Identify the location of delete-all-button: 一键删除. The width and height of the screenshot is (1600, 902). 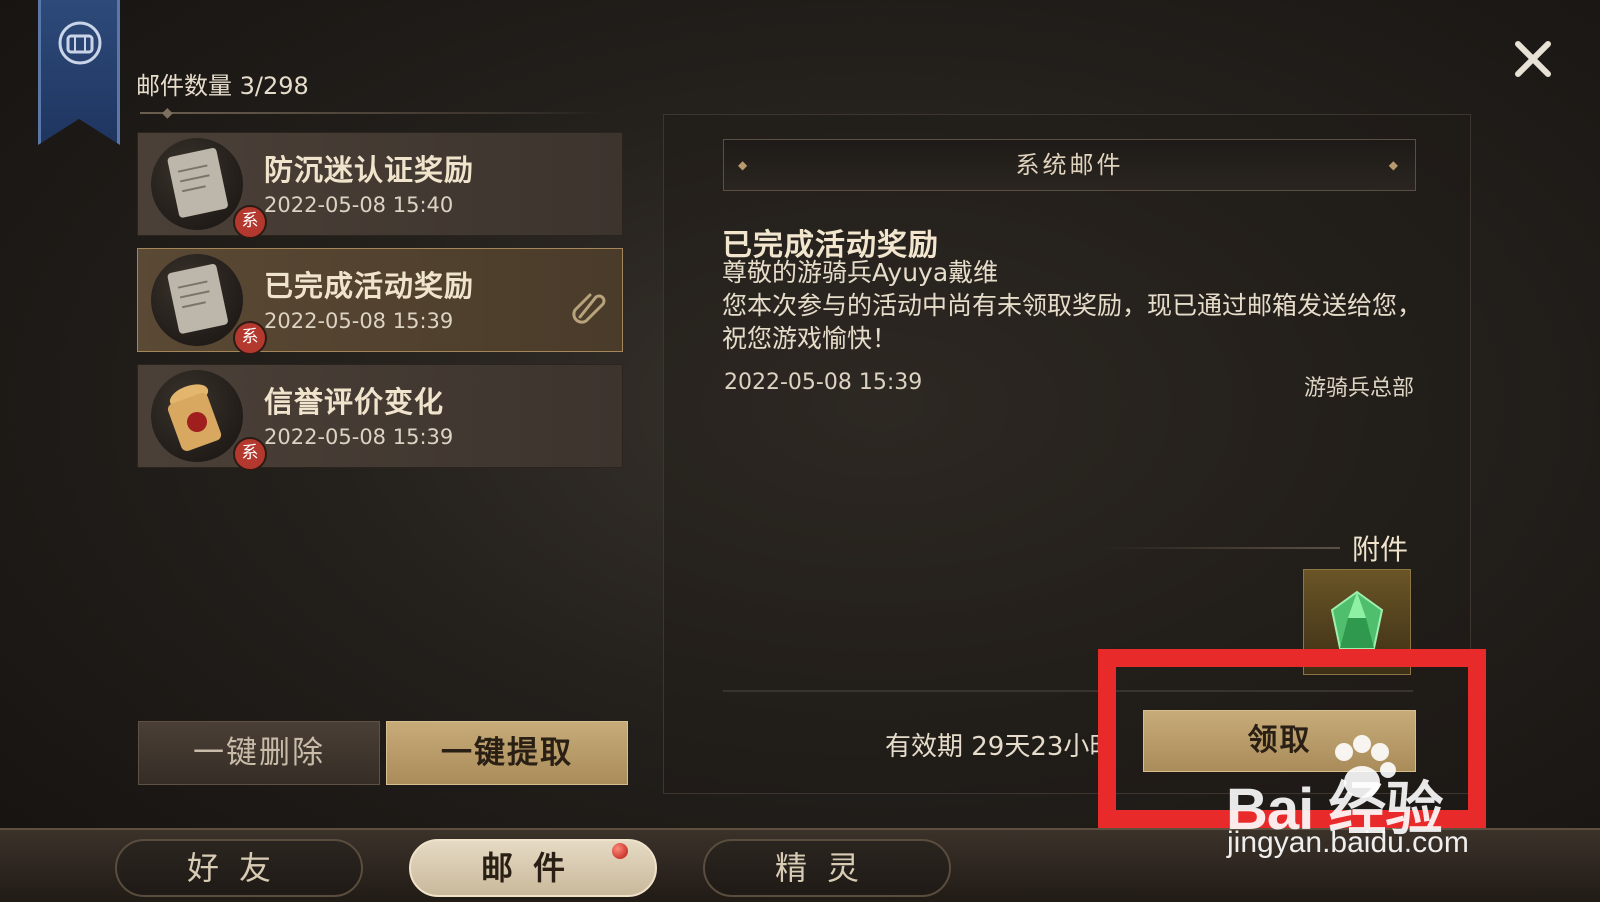
(259, 753).